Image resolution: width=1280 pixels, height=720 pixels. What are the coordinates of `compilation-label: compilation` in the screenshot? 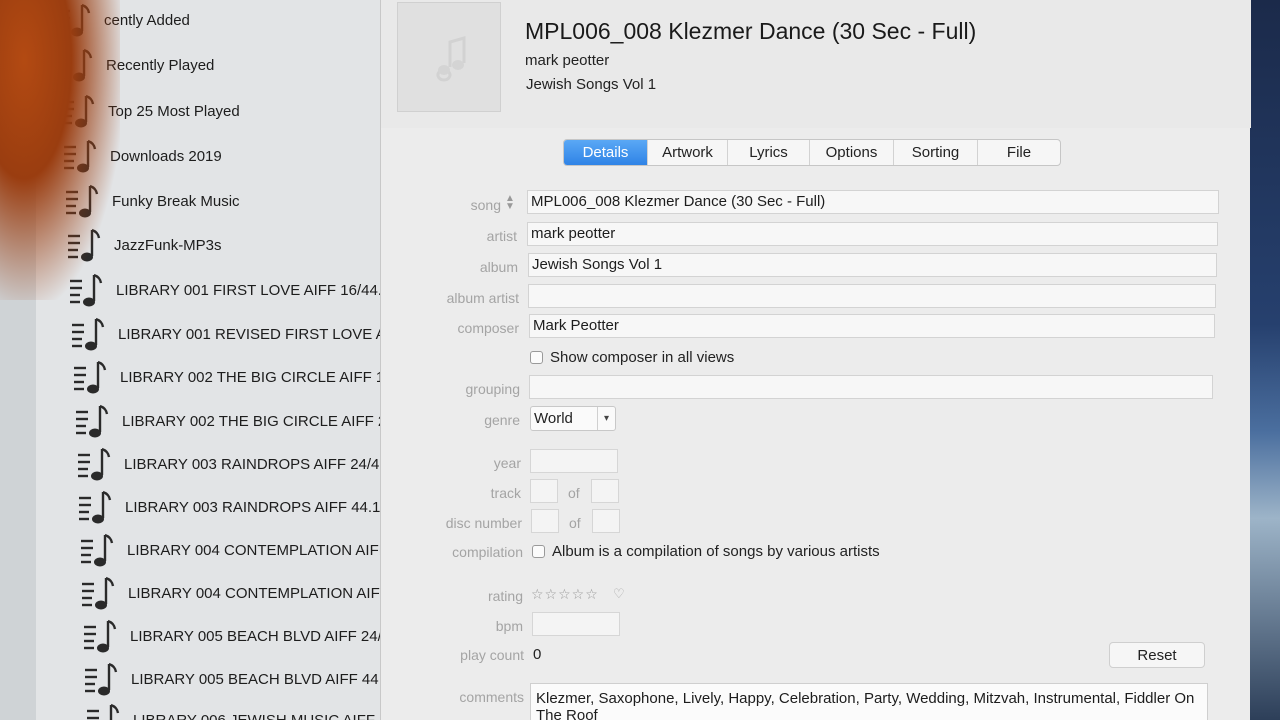 It's located at (487, 552).